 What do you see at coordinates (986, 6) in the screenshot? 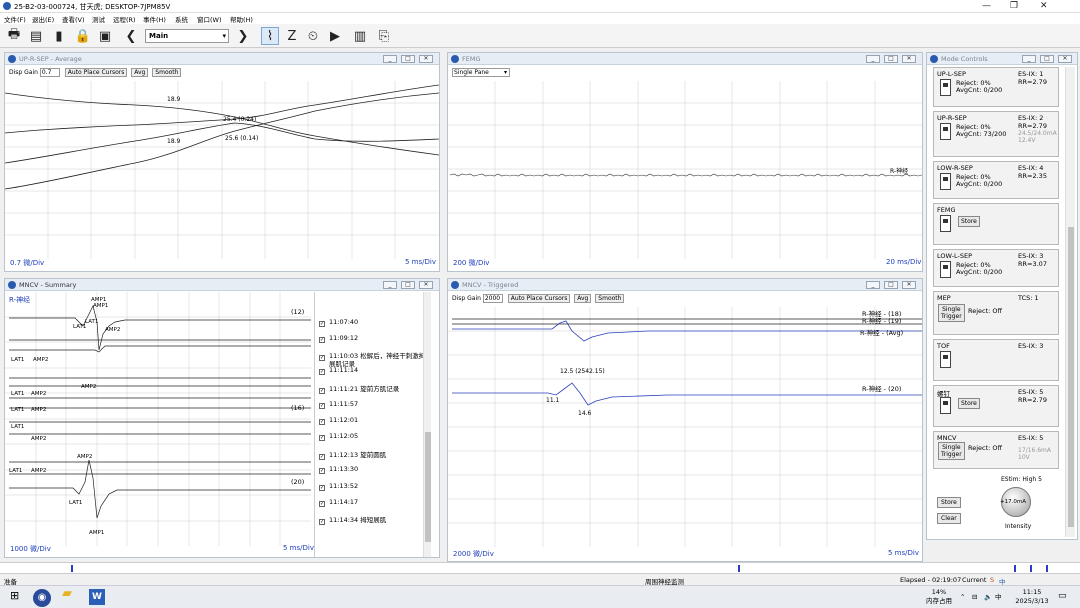
I see `minimize-icon: —` at bounding box center [986, 6].